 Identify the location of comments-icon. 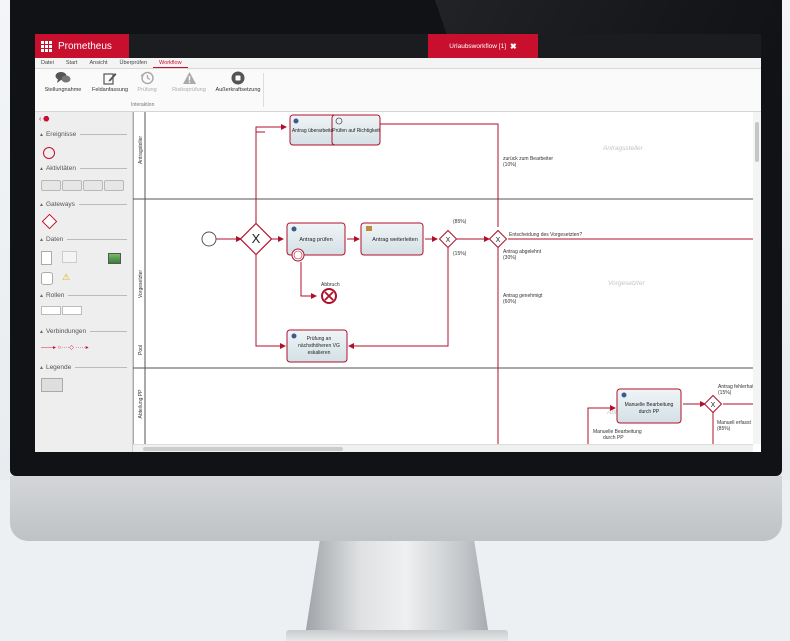
(63, 77).